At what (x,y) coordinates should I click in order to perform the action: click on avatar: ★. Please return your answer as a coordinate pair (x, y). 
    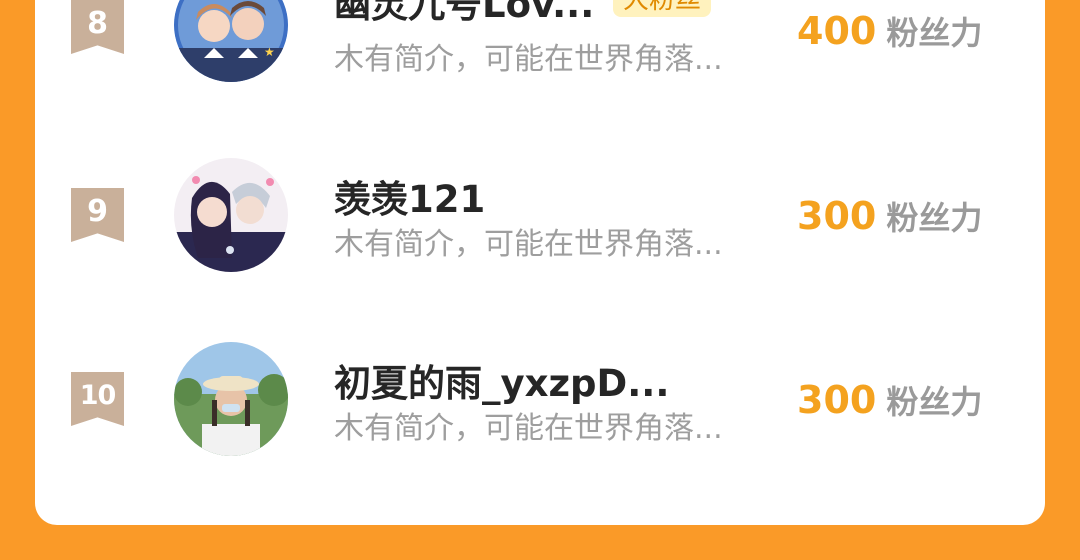
    Looking at the image, I should click on (231, 41).